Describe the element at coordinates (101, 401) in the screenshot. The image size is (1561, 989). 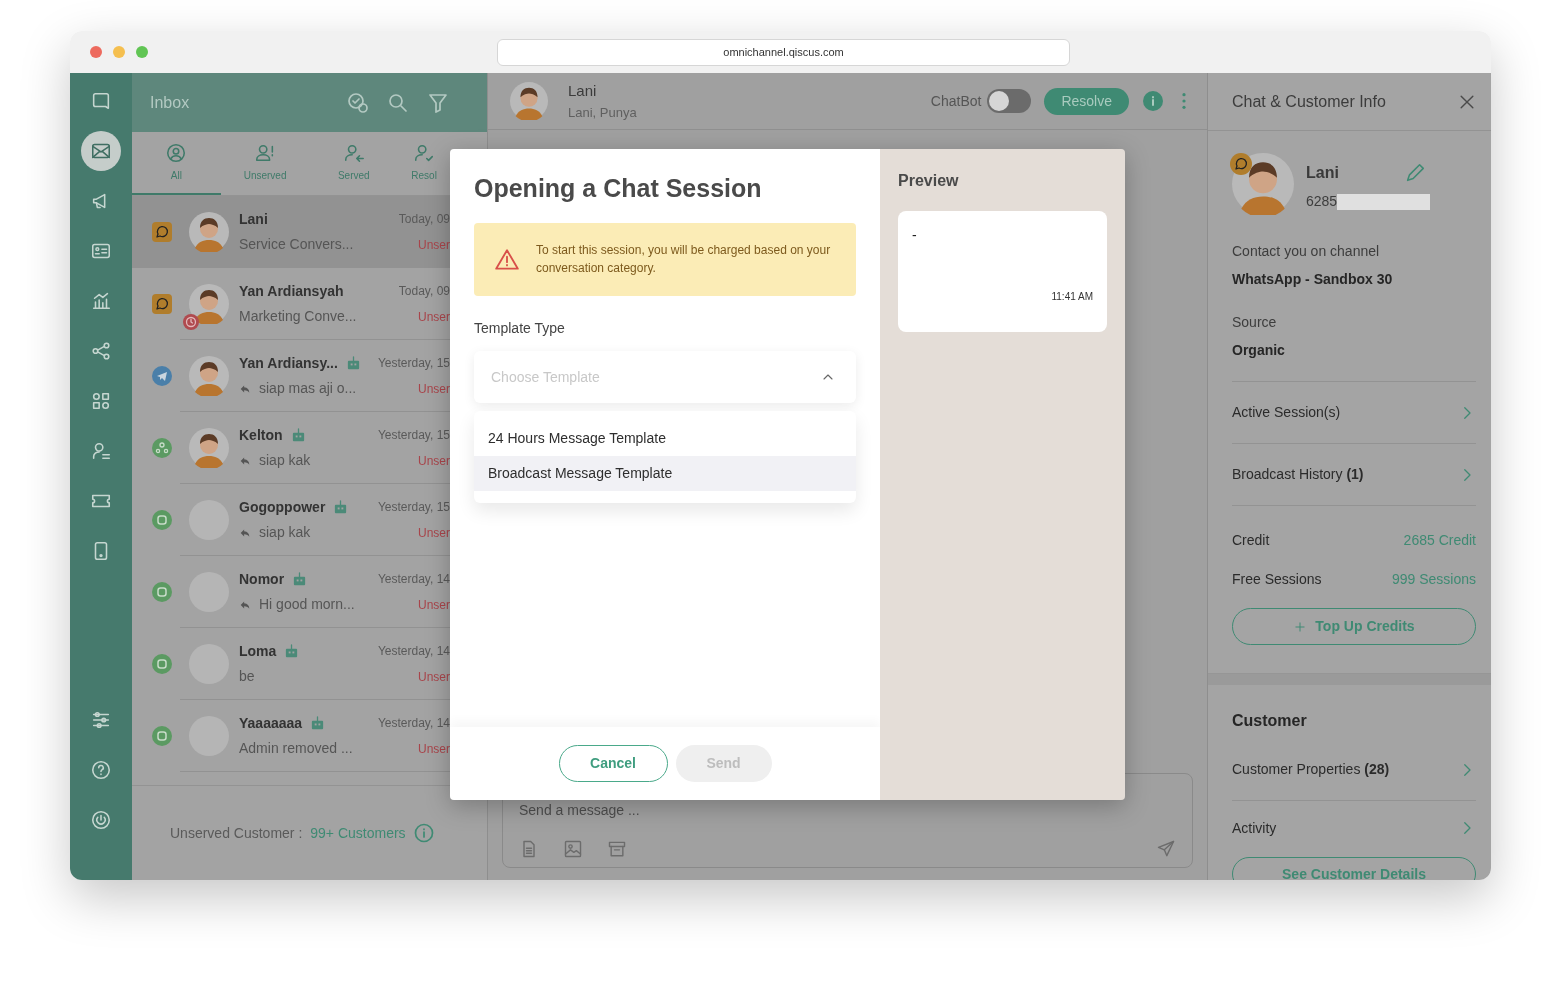
I see `apps-icon` at that location.